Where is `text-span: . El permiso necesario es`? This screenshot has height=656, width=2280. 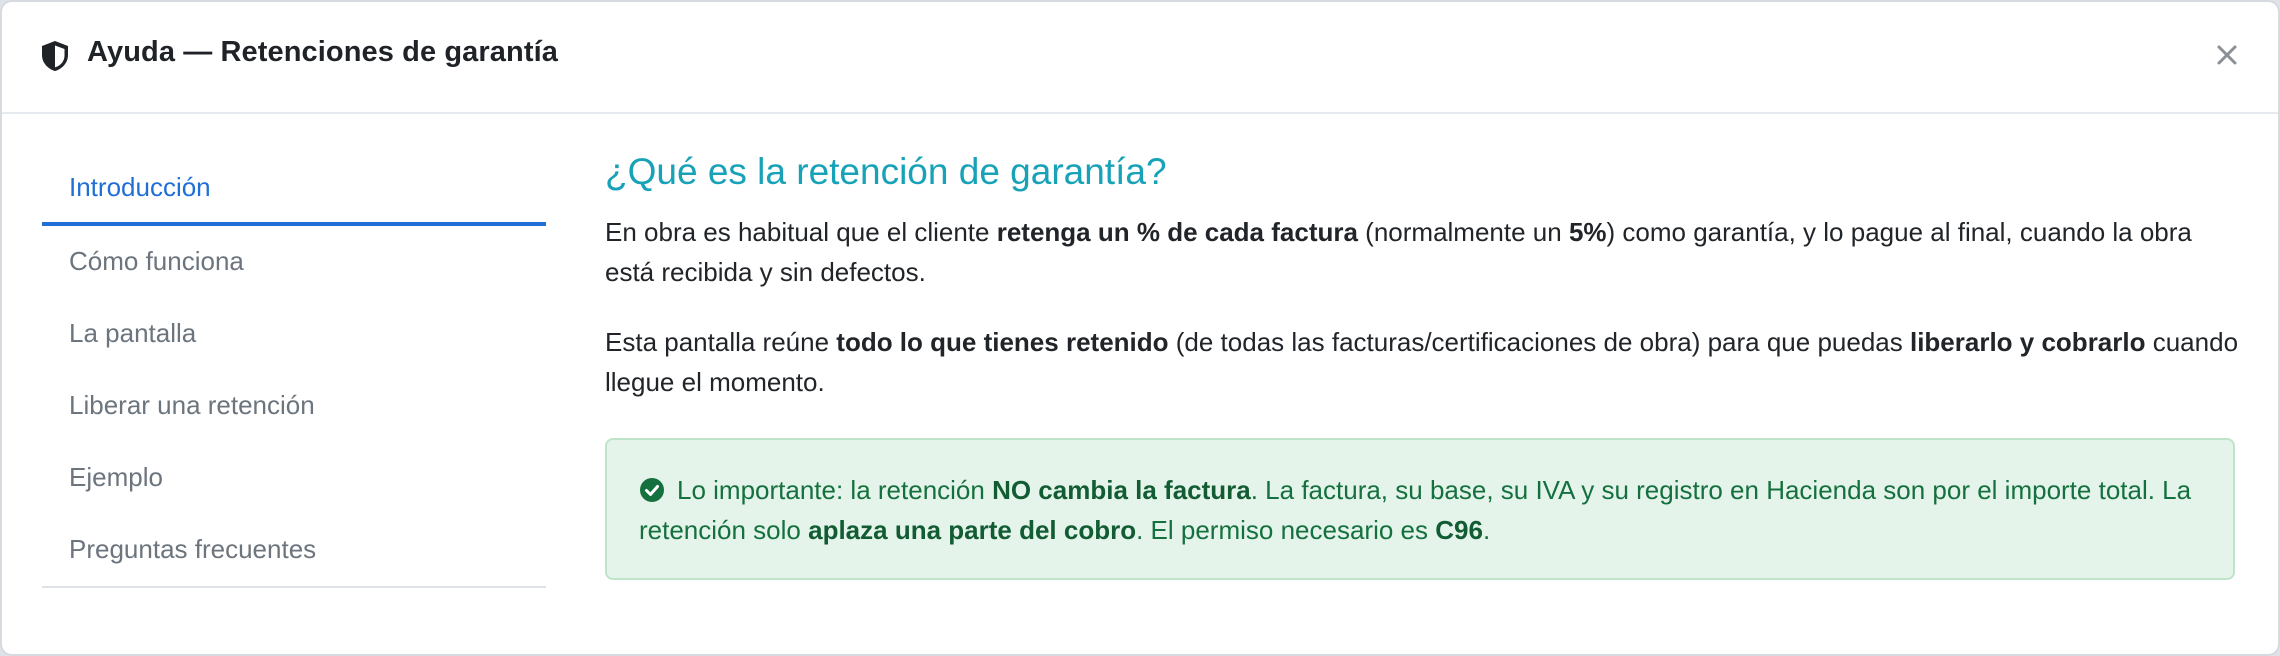 text-span: . El permiso necesario es is located at coordinates (1286, 530).